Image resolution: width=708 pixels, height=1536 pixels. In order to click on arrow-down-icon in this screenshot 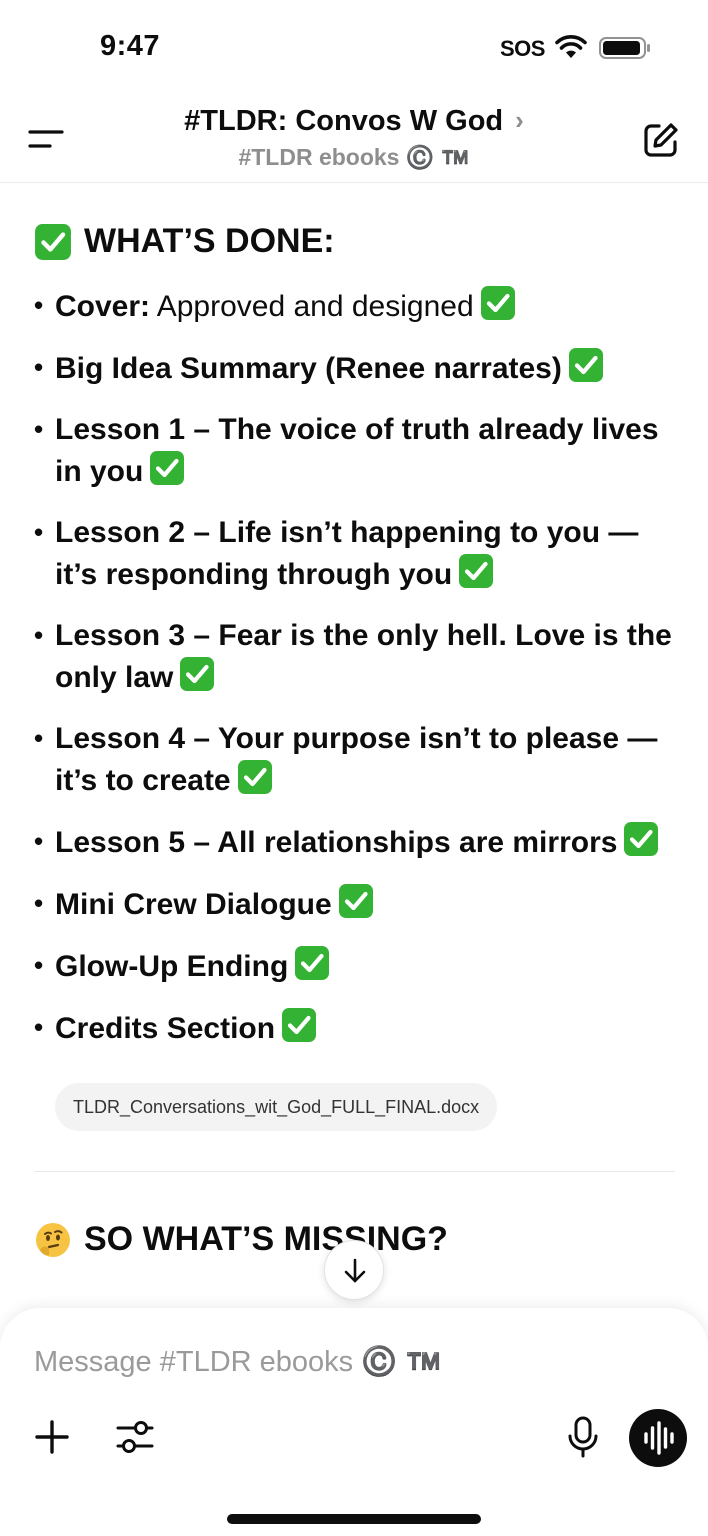, I will do `click(355, 1270)`.